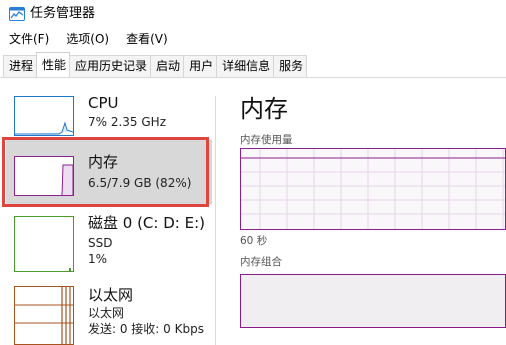 Image resolution: width=506 pixels, height=345 pixels. What do you see at coordinates (146, 39) in the screenshot?
I see `menu-view: 查看(V)` at bounding box center [146, 39].